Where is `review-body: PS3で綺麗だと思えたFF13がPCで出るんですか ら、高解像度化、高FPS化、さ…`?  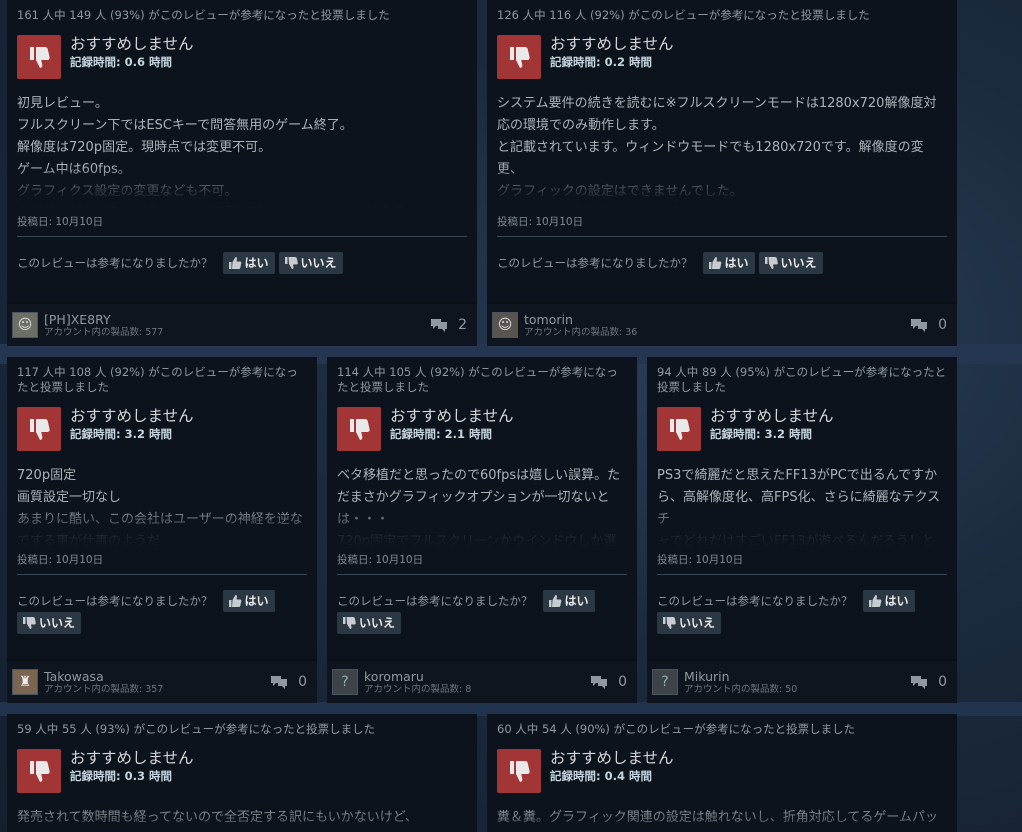 review-body: PS3で綺麗だと思えたFF13がPCで出るんですか ら、高解像度化、高FPS化、さ… is located at coordinates (802, 506).